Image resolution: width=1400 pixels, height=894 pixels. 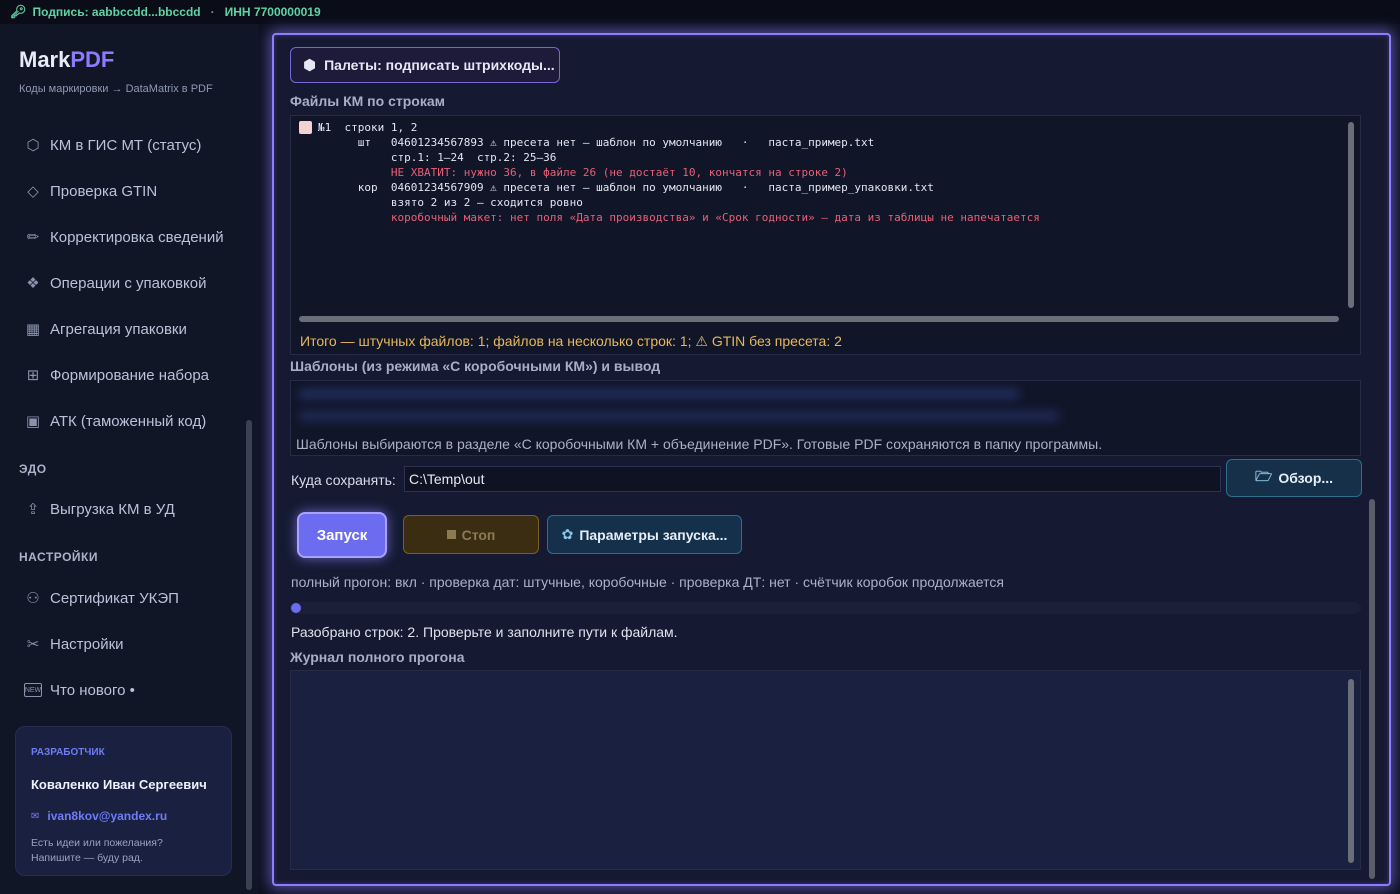 What do you see at coordinates (33, 690) in the screenshot?
I see `new-icon: NEW` at bounding box center [33, 690].